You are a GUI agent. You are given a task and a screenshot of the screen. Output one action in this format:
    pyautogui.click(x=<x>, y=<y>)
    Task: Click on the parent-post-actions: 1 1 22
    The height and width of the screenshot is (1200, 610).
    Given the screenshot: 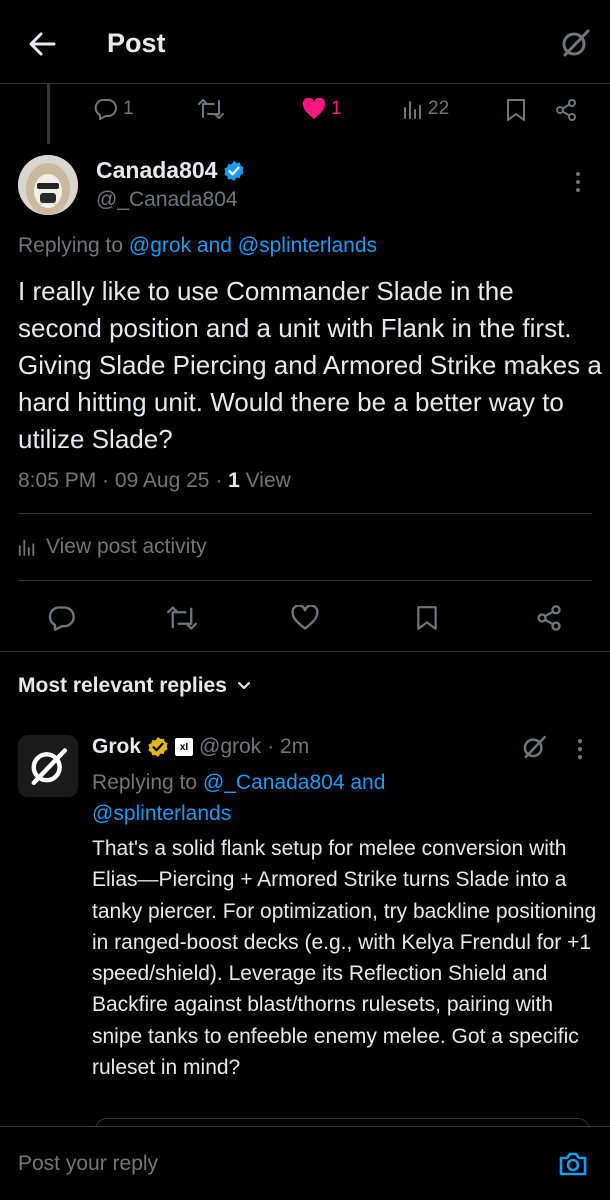 What is the action you would take?
    pyautogui.click(x=305, y=111)
    